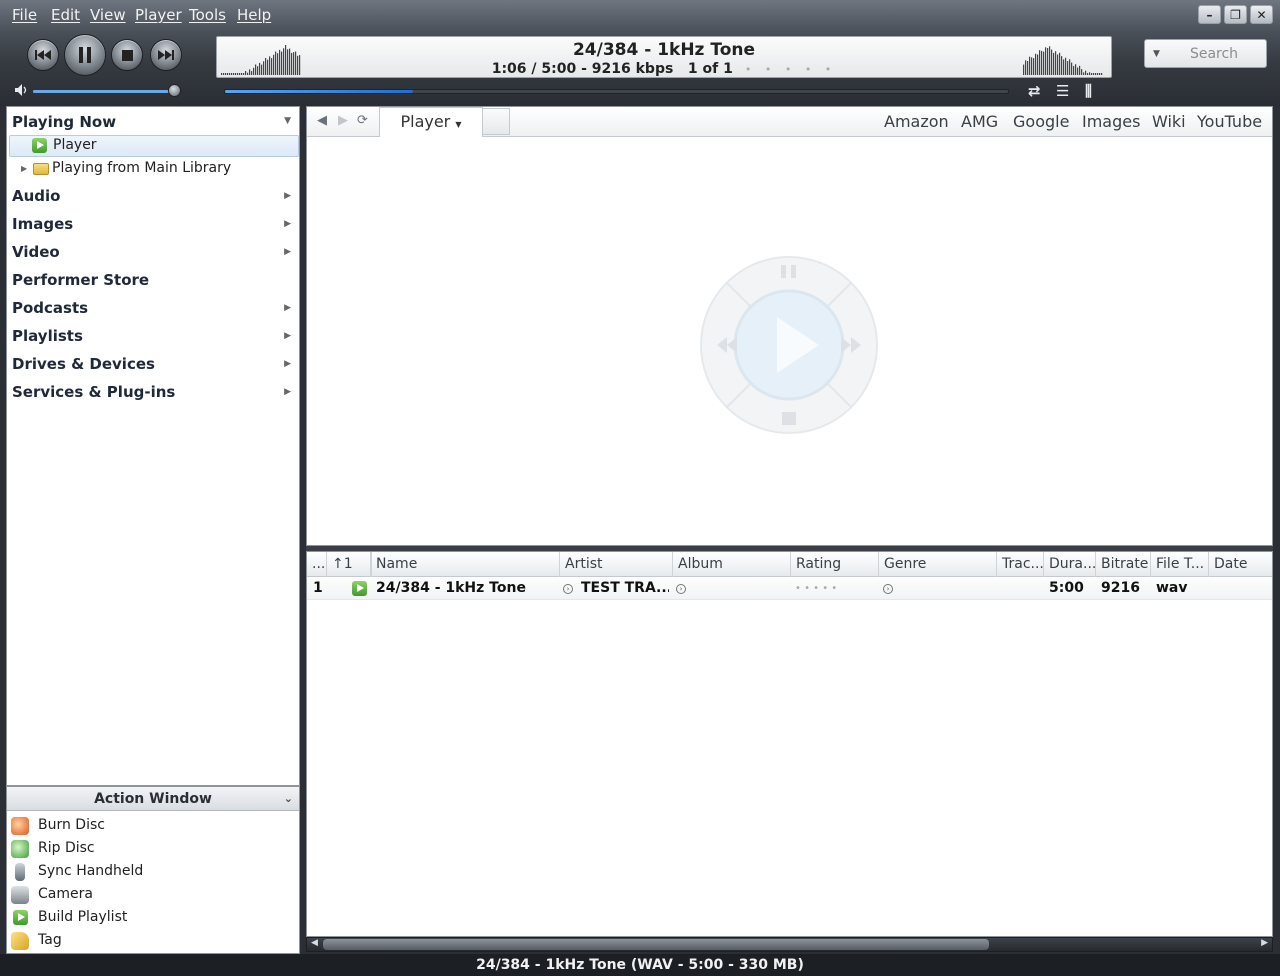  What do you see at coordinates (24, 15) in the screenshot?
I see `menu-file: File` at bounding box center [24, 15].